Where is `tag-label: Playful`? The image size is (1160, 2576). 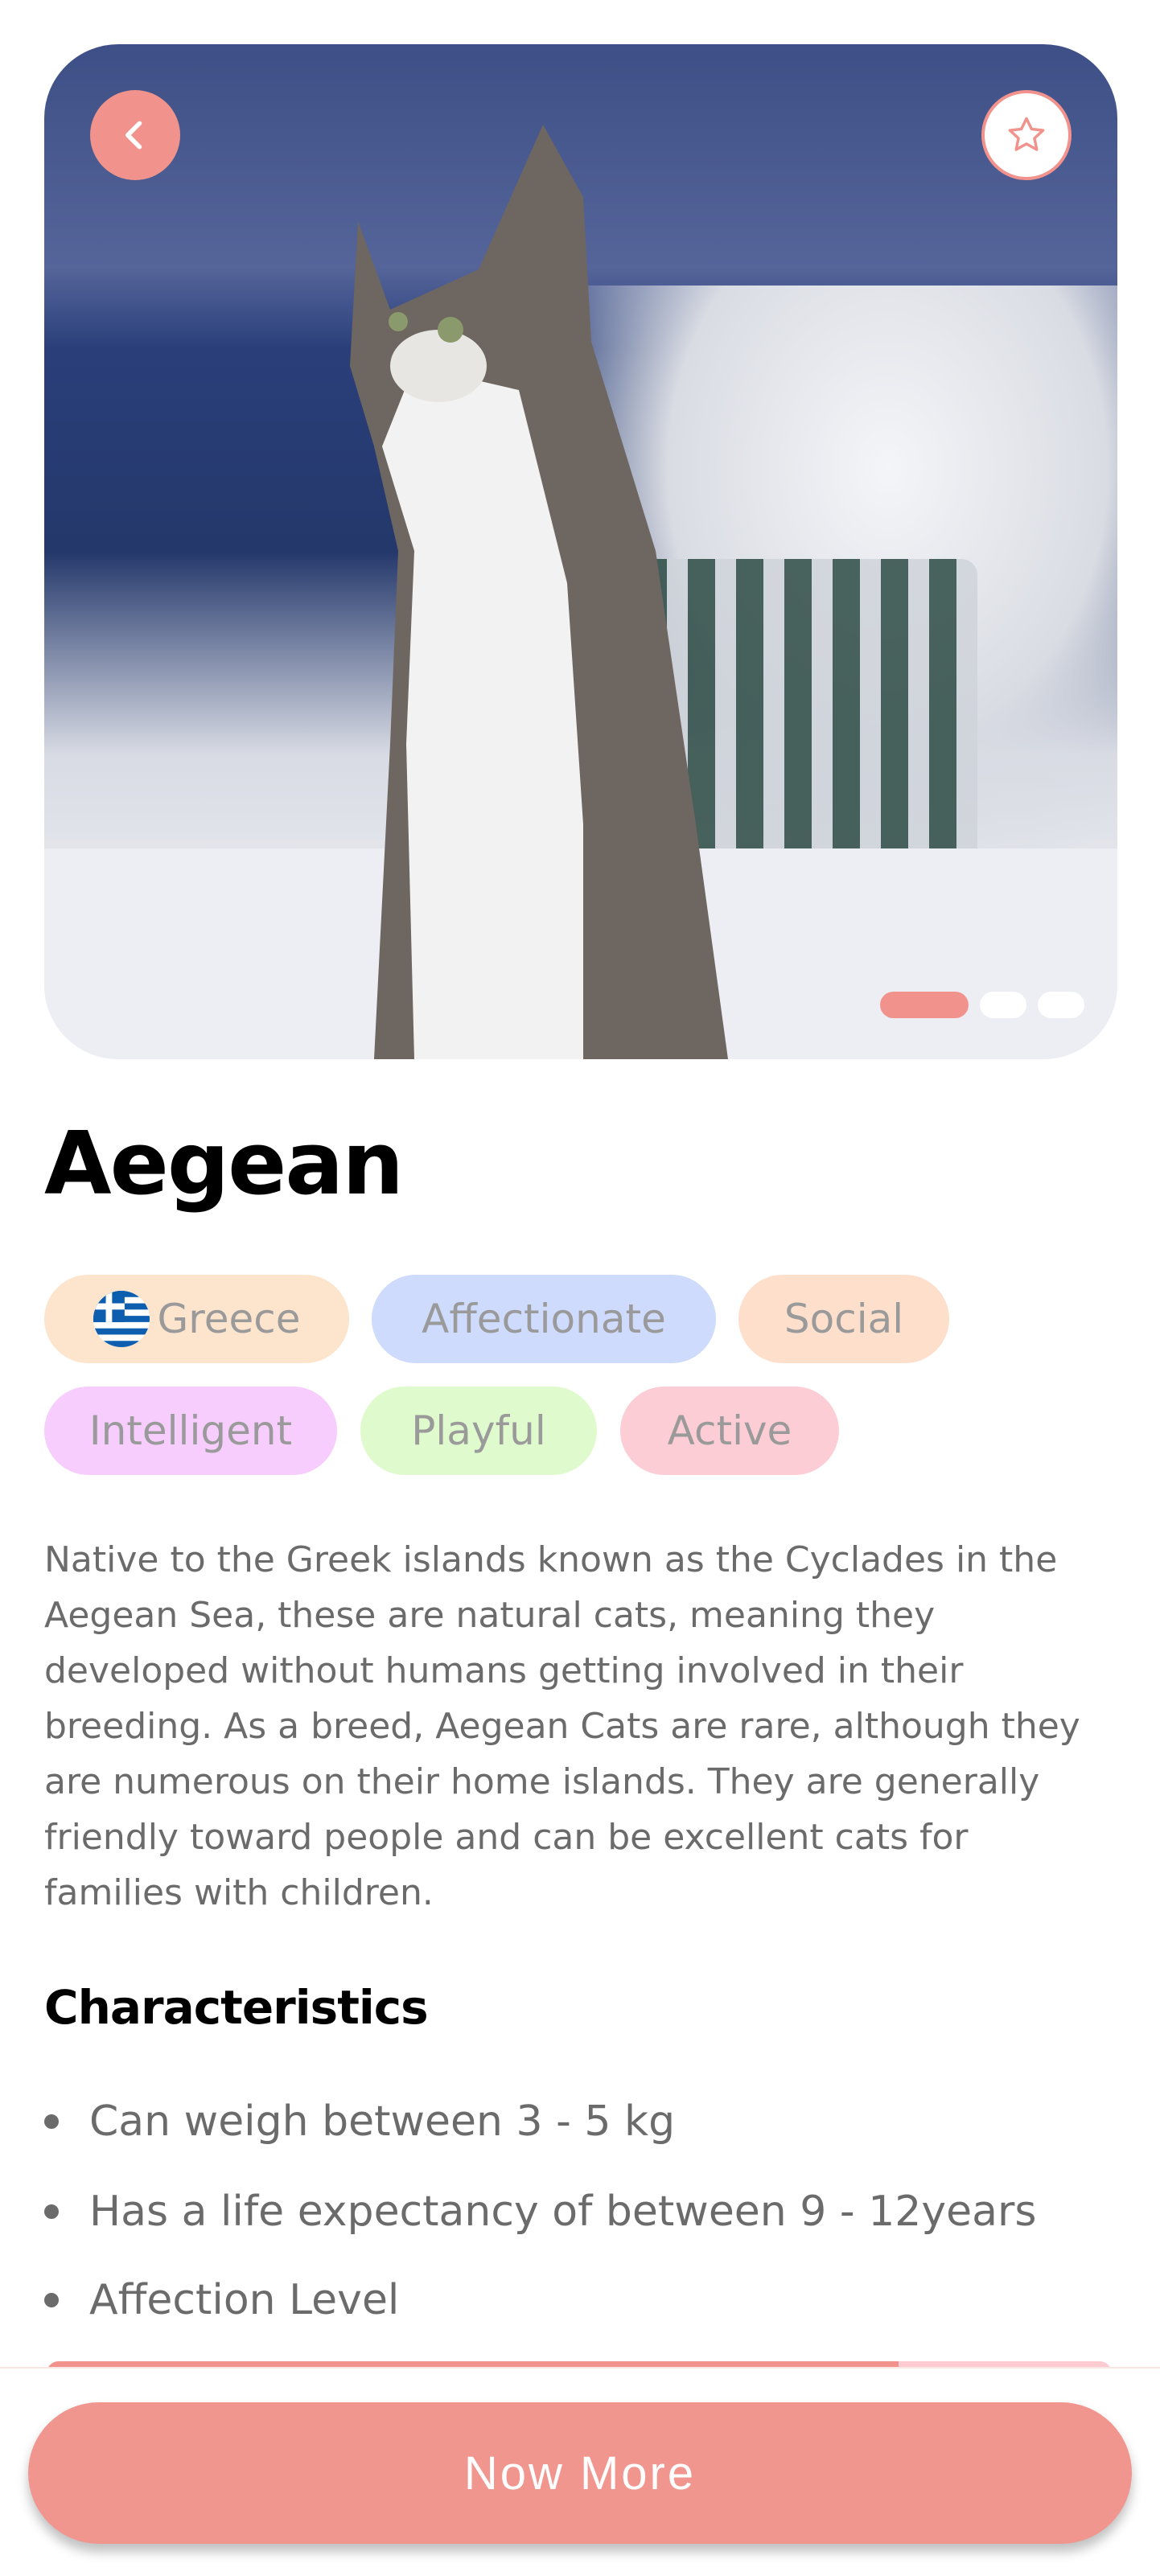 tag-label: Playful is located at coordinates (478, 1430).